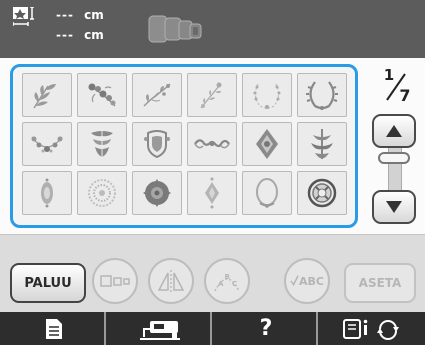  I want to click on arc-text-button: A B C, so click(227, 281).